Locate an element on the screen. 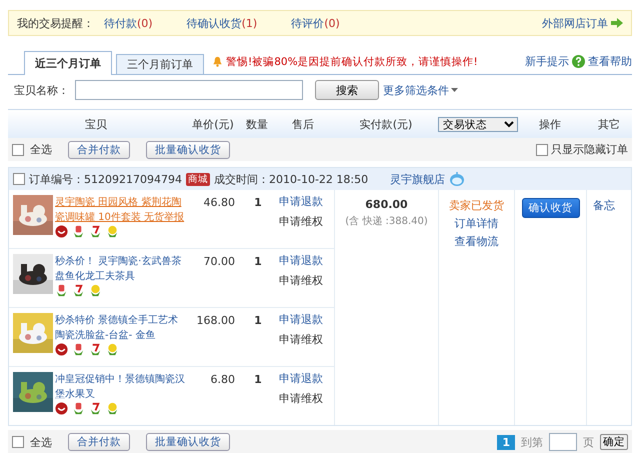 Image resolution: width=640 pixels, height=453 pixels. unit-price: 168.00 is located at coordinates (216, 321).